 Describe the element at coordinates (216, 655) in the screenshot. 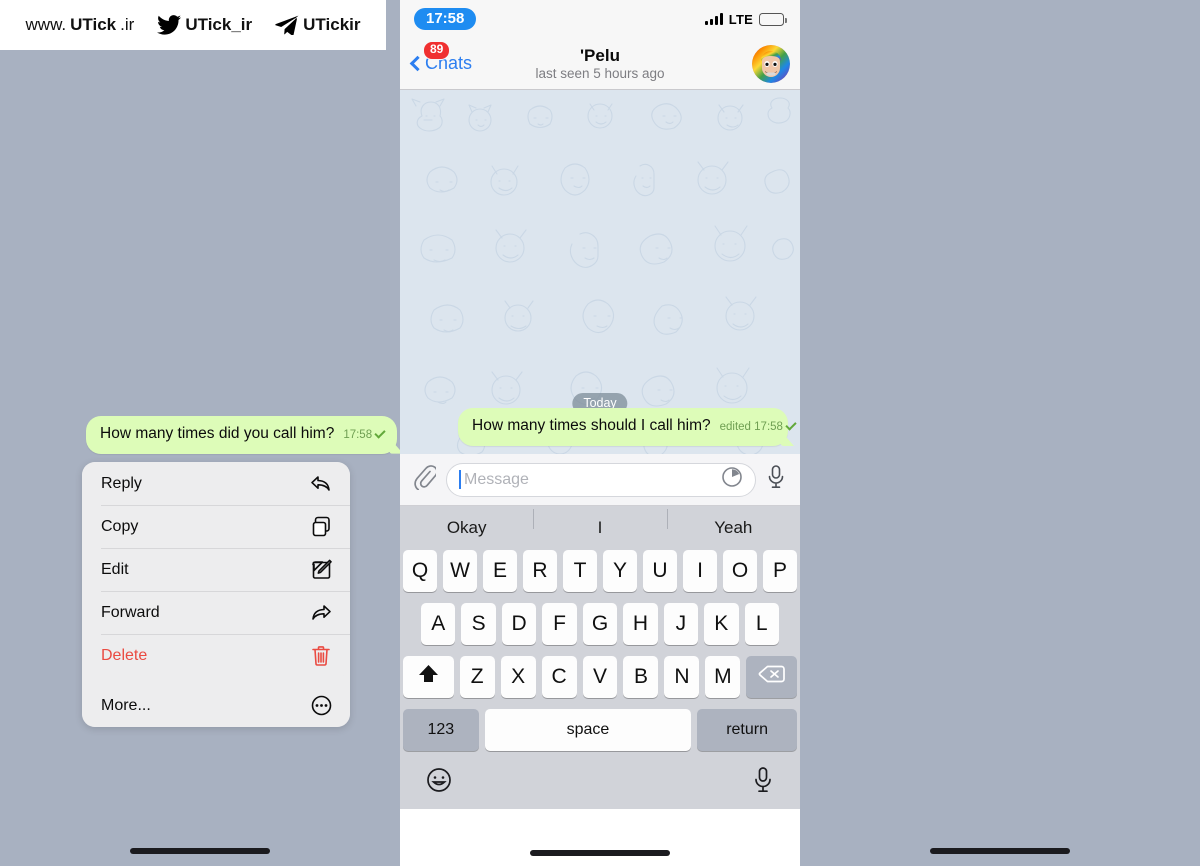

I see `context-menu-item-delete: Delete` at that location.